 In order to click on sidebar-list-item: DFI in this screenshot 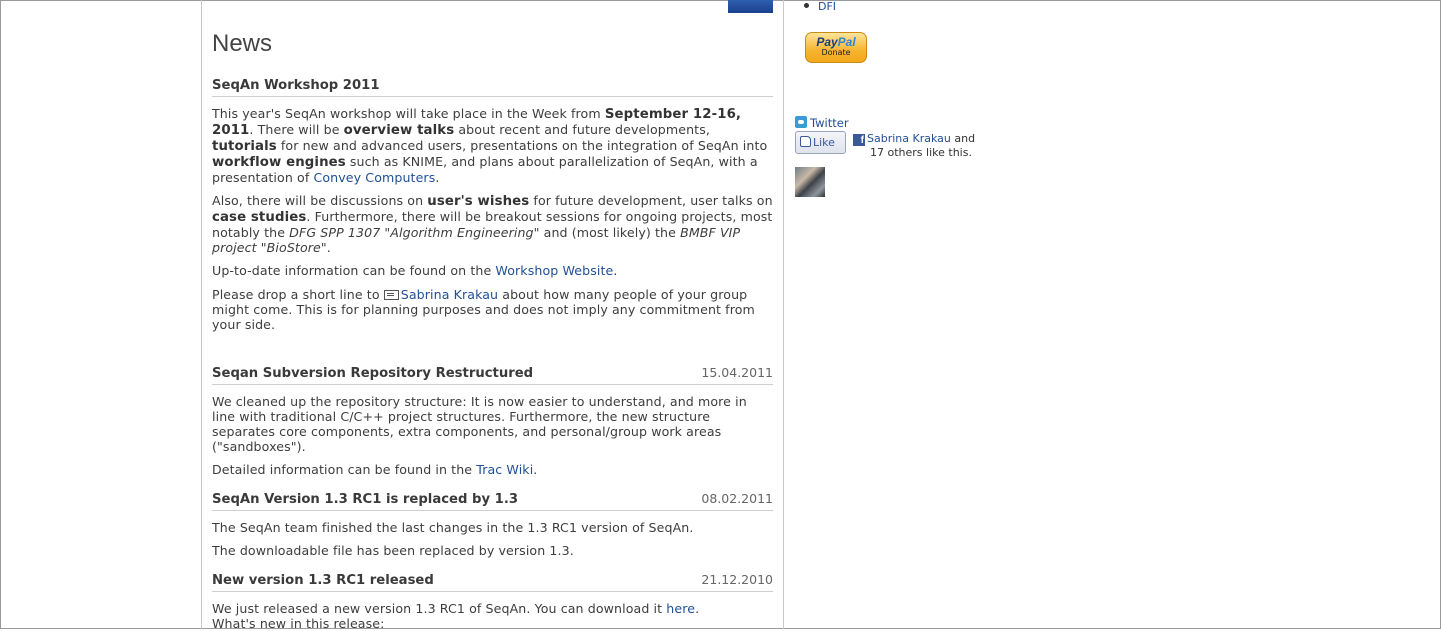, I will do `click(820, 6)`.